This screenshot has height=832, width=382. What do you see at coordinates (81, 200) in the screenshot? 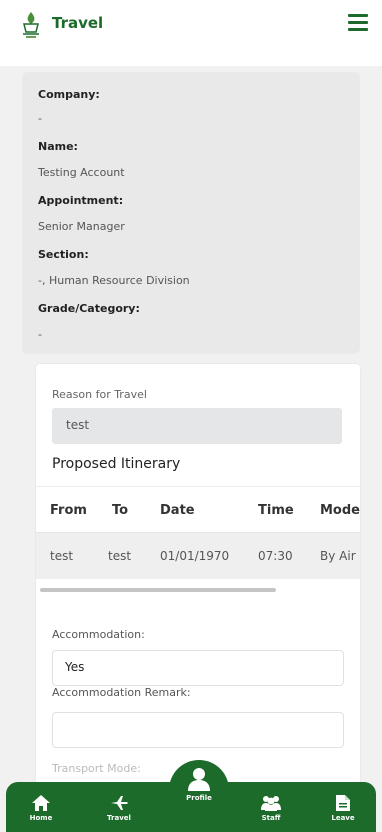
I see `appointment-label: Appointment:` at bounding box center [81, 200].